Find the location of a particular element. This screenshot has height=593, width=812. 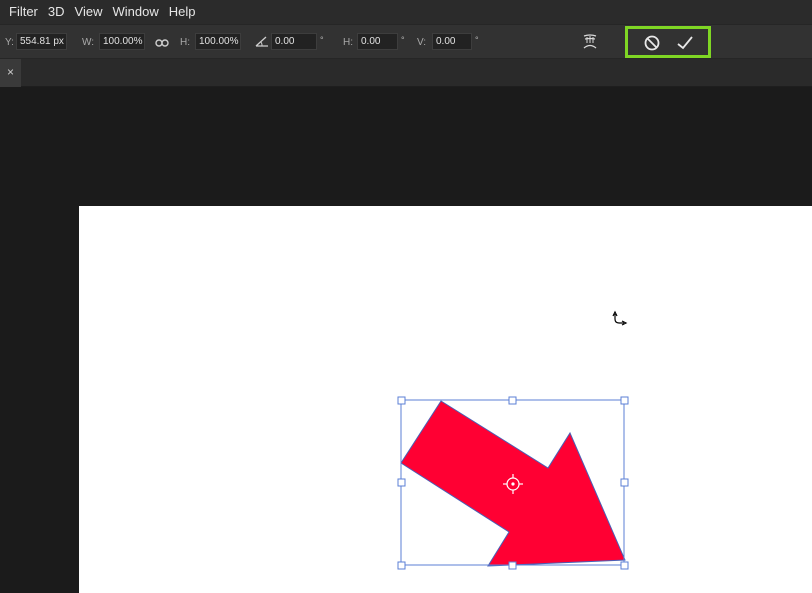

handle-middle-left is located at coordinates (401, 482).